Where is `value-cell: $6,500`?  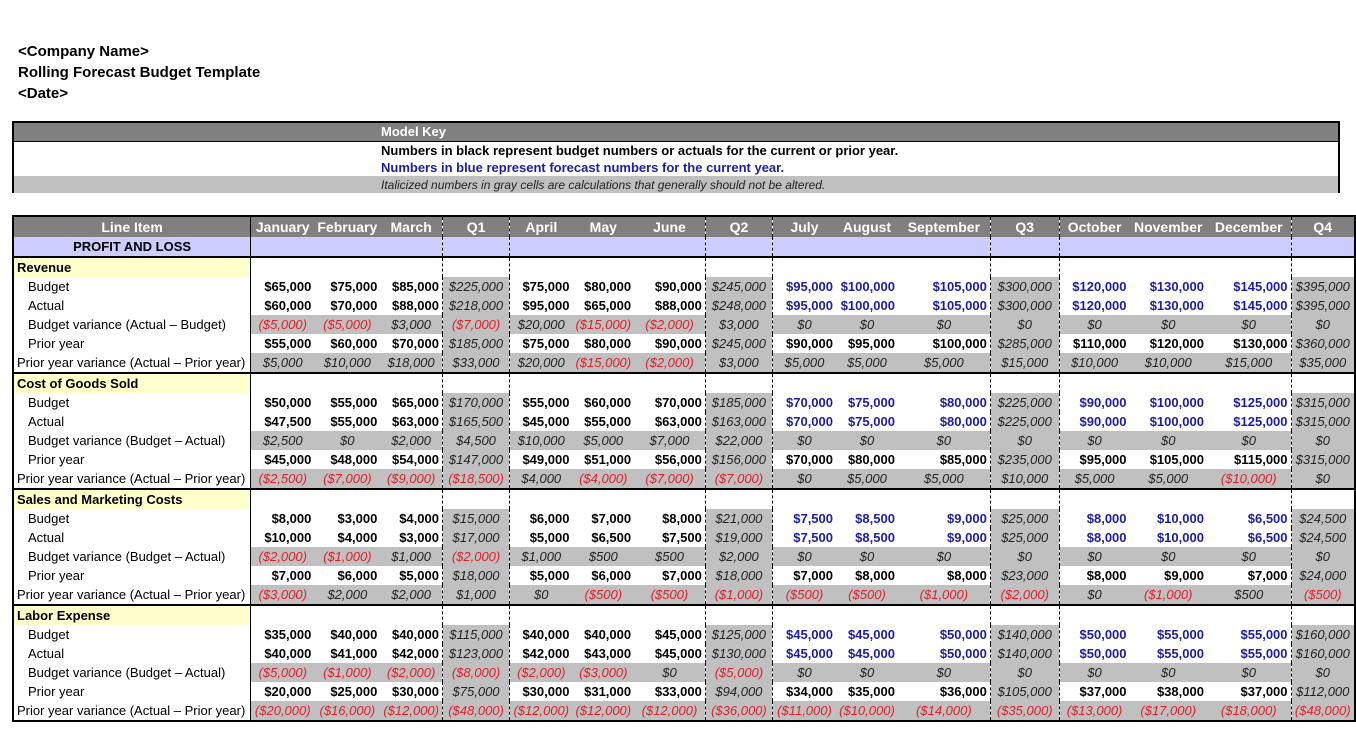
value-cell: $6,500 is located at coordinates (1249, 518).